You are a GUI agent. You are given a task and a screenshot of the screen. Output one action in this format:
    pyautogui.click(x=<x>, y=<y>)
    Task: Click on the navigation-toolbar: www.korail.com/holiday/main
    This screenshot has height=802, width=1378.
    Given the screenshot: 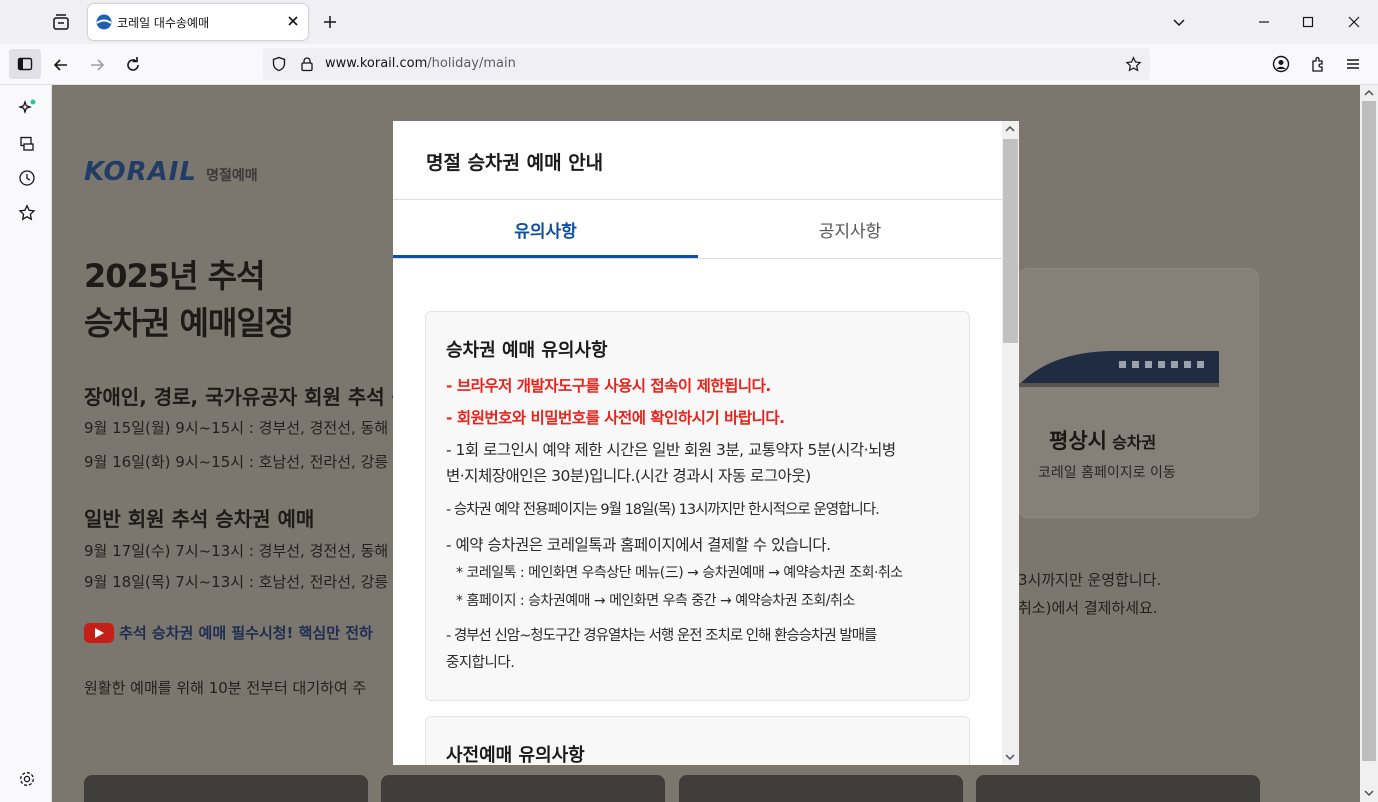 What is the action you would take?
    pyautogui.click(x=689, y=64)
    